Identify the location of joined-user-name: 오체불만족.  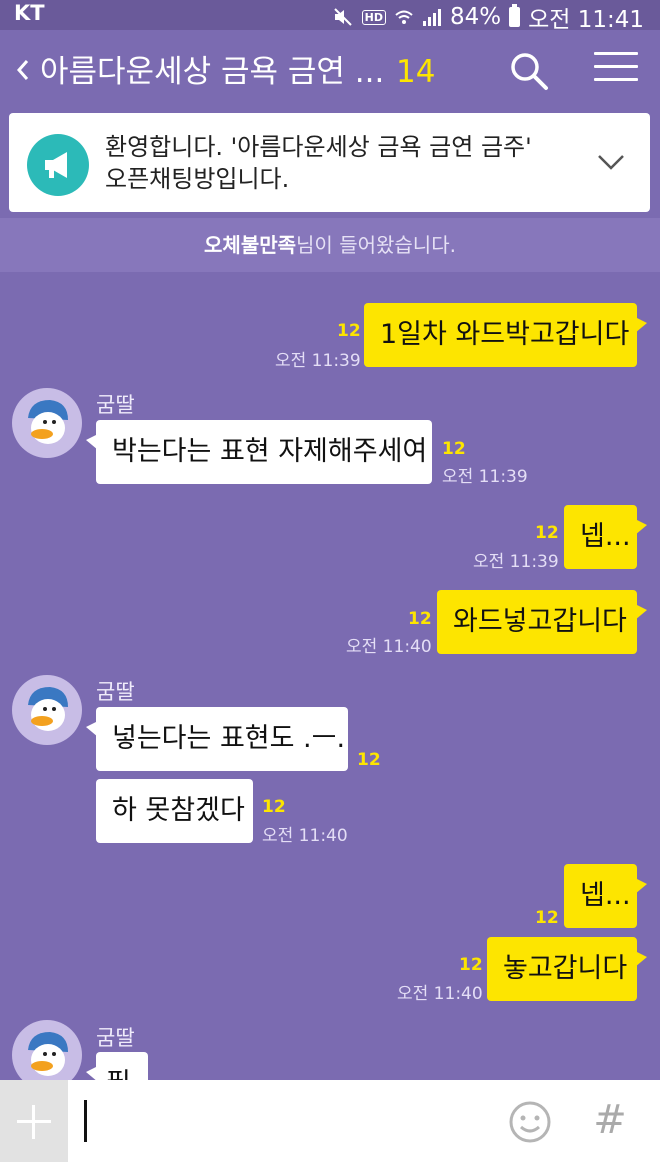
(250, 245).